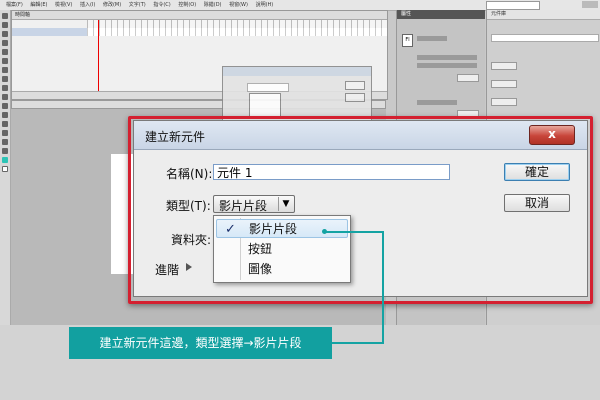 This screenshot has width=600, height=400. Describe the element at coordinates (243, 206) in the screenshot. I see `type-select-value: 影片片段` at that location.